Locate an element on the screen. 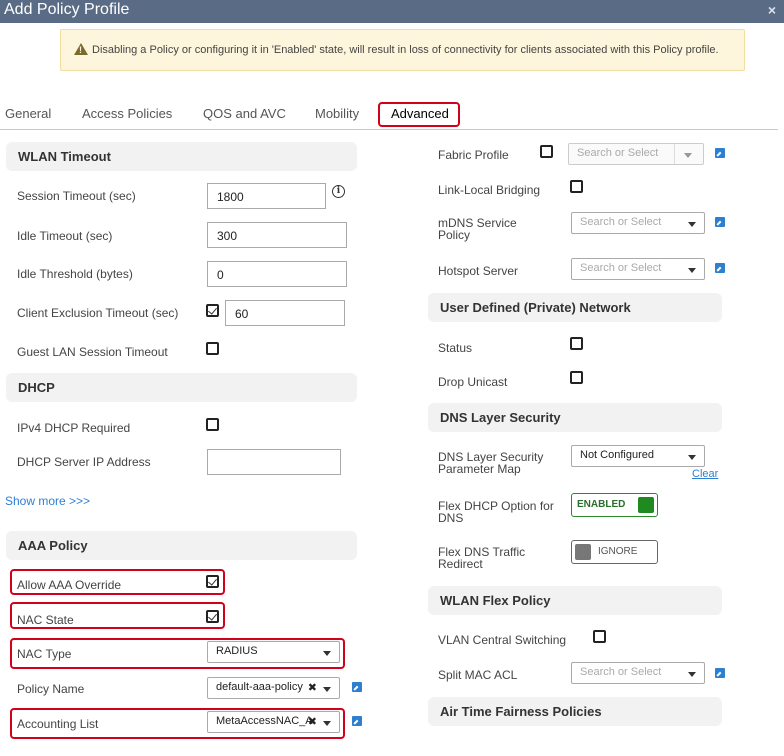 The height and width of the screenshot is (756, 784). idle-threshold-input: 0 is located at coordinates (277, 274).